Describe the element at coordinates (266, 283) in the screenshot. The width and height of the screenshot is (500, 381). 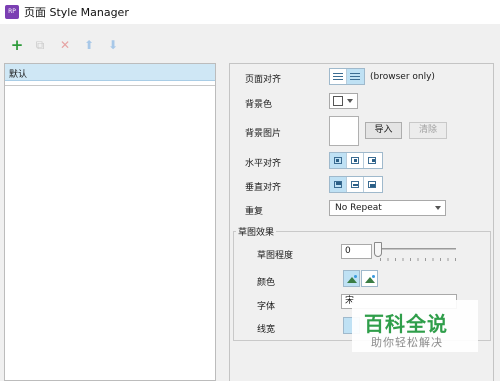
I see `sketch-color-label: 颜色` at that location.